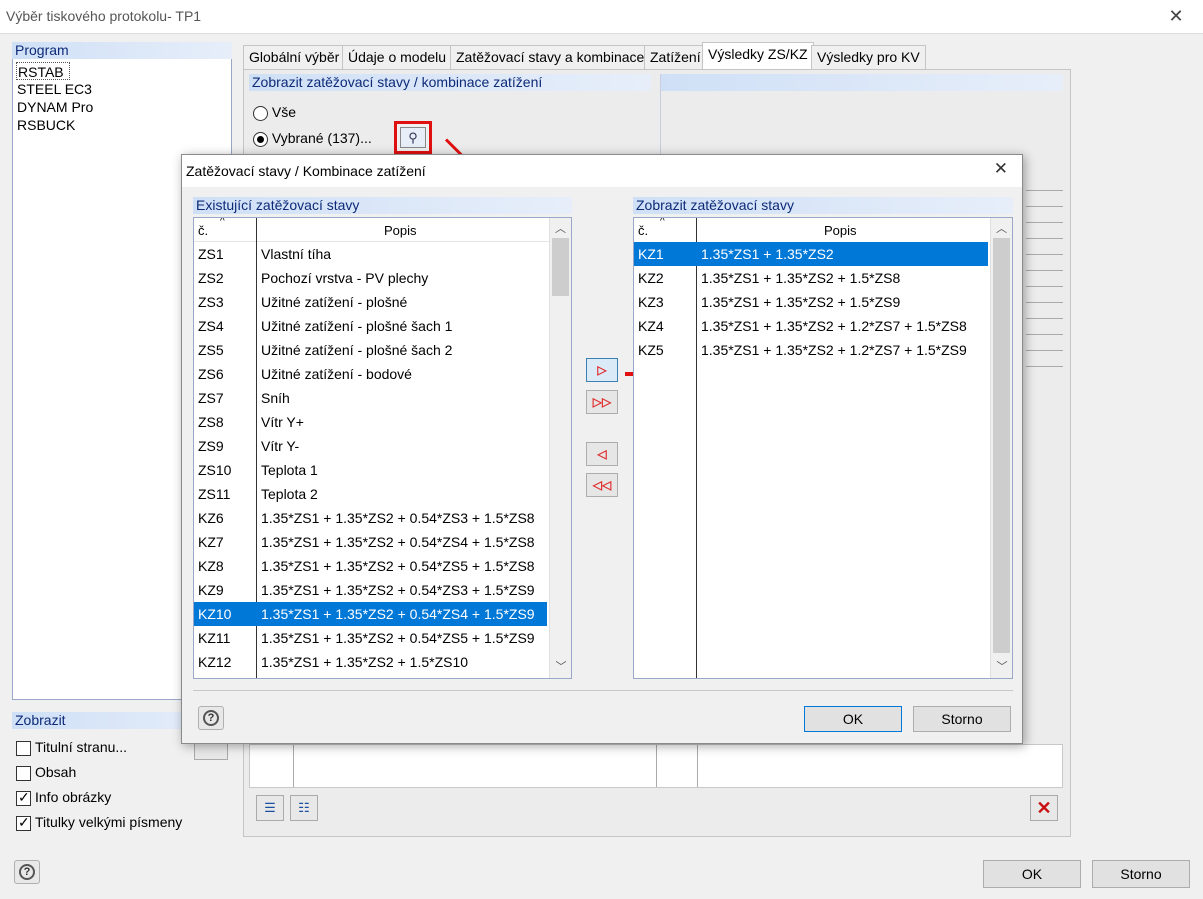  What do you see at coordinates (370, 398) in the screenshot?
I see `existing-row: ZS7 Sníh` at bounding box center [370, 398].